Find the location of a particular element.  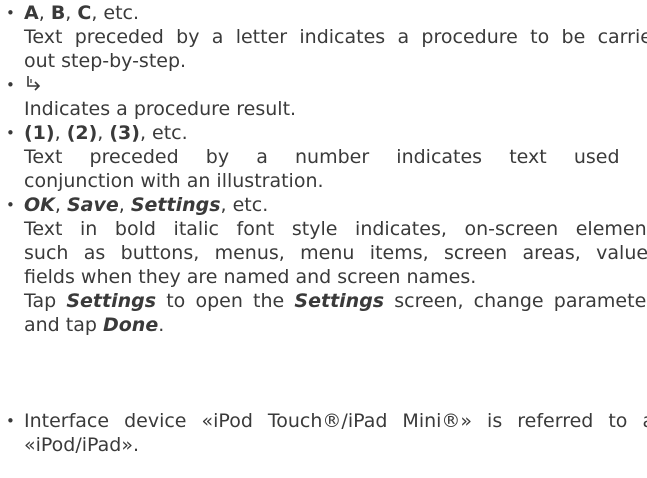

lead-part: OK is located at coordinates (39, 205).